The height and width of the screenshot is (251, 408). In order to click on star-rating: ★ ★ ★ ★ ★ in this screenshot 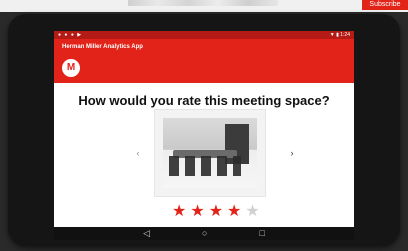, I will do `click(227, 212)`.